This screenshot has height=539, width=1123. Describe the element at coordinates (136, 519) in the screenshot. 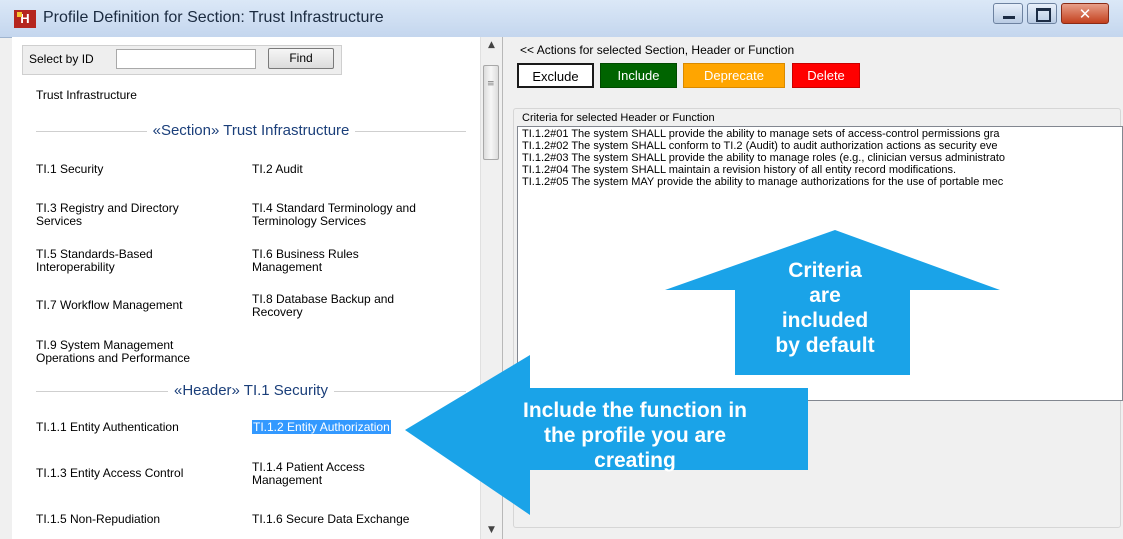

I see `header-item-ti1-5: TI.1.5 Non-Repudiation` at that location.